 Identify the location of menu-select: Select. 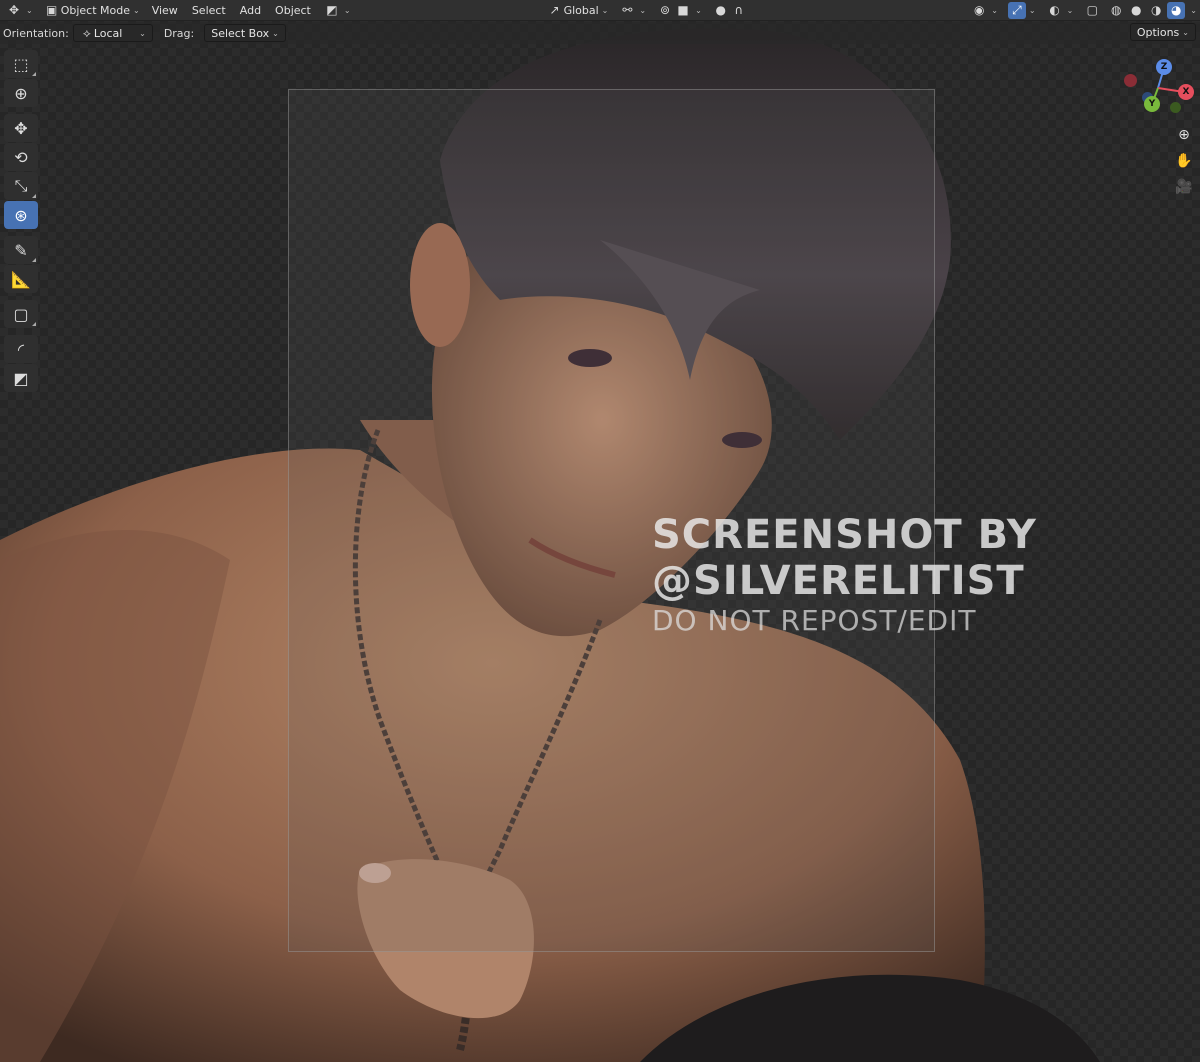
(209, 10).